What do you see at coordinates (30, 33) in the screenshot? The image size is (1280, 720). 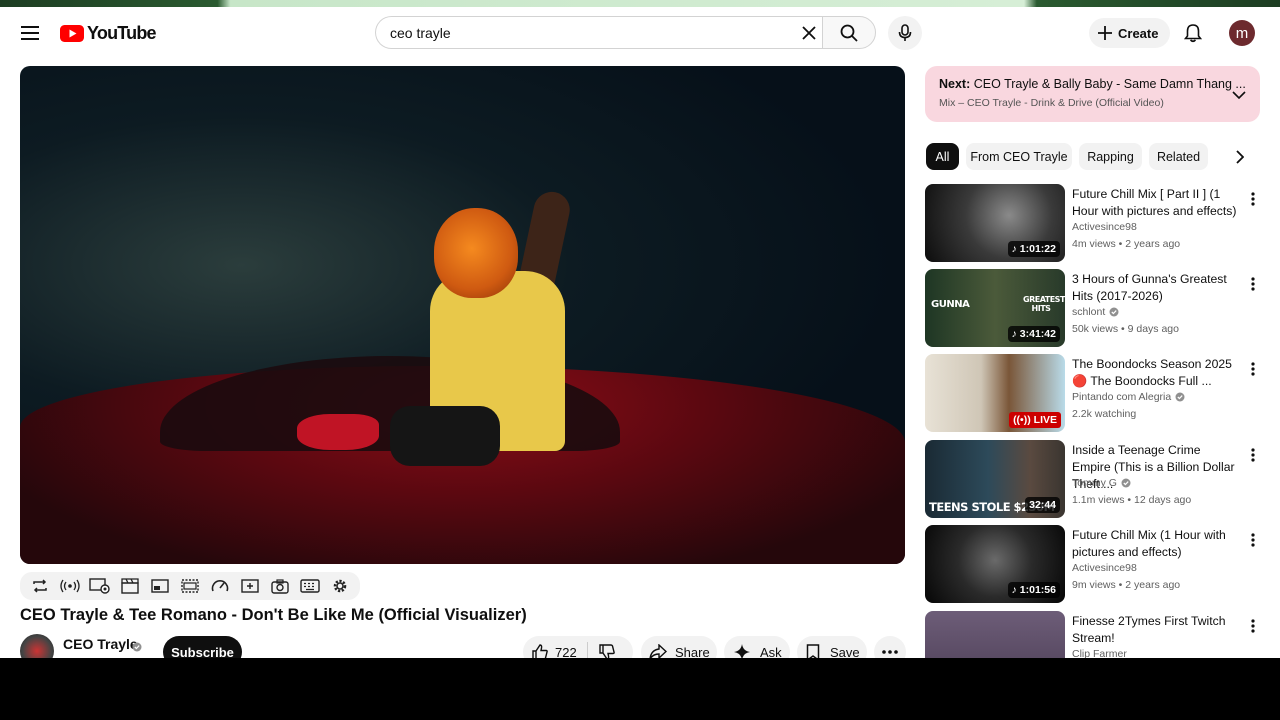 I see `hamburger-menu-icon` at bounding box center [30, 33].